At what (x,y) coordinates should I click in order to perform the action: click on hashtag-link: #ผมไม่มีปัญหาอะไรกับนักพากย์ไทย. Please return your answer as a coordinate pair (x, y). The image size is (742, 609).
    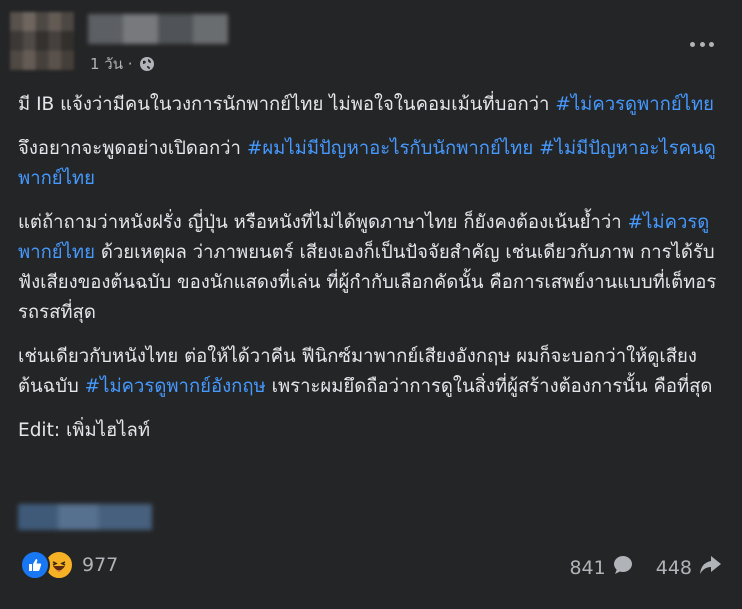
    Looking at the image, I should click on (390, 148).